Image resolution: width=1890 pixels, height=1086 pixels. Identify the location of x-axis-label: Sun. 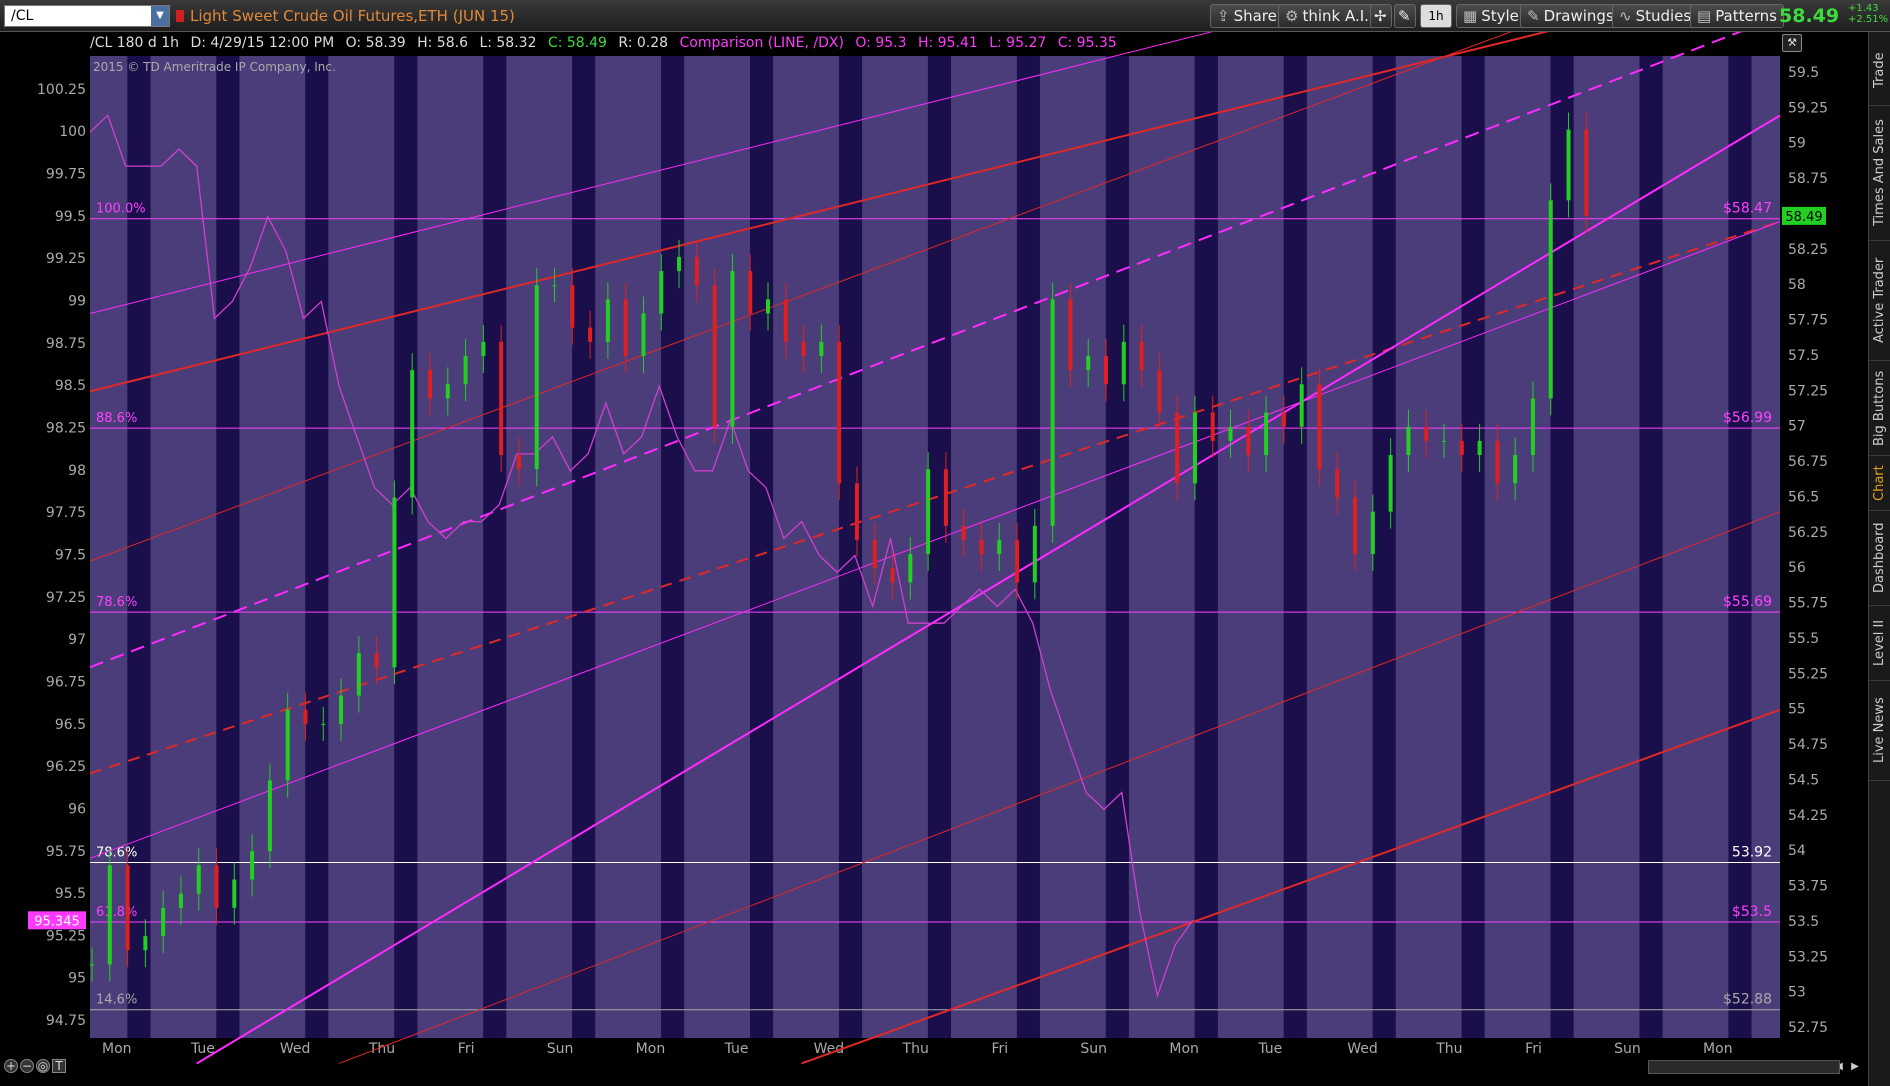
(1627, 1049).